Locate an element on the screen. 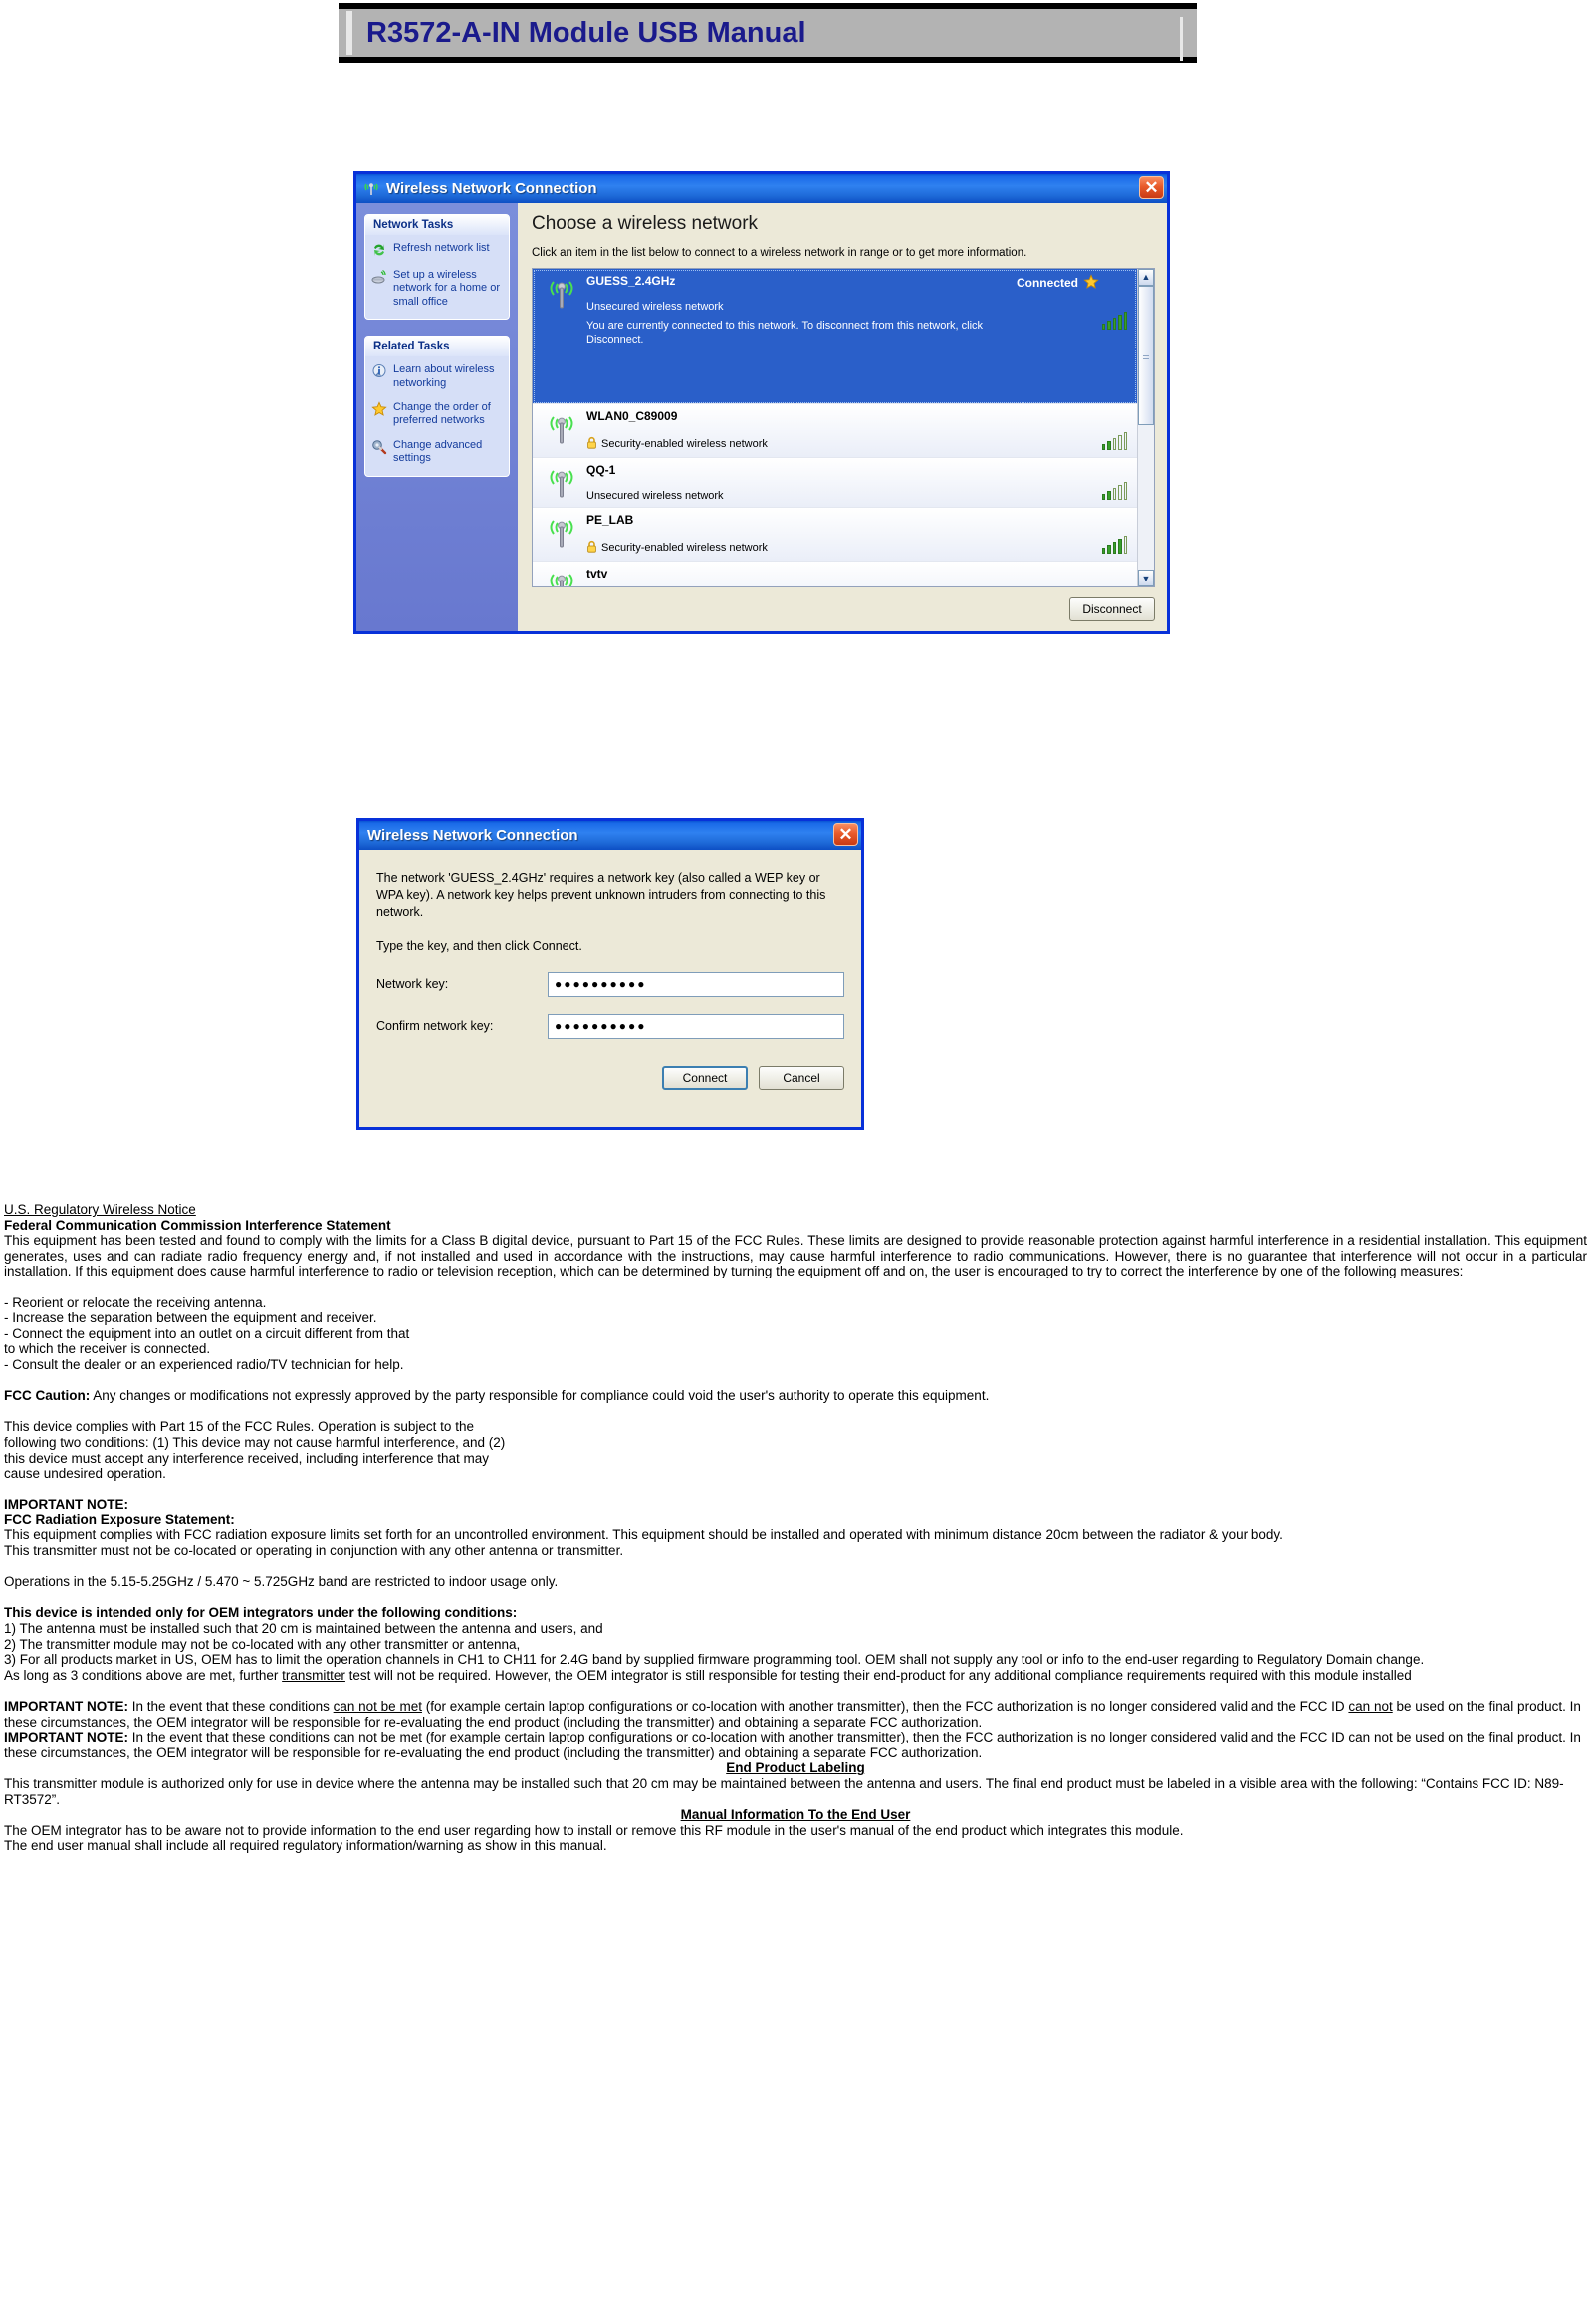 The width and height of the screenshot is (1591, 2324). network-key-row: Network key: ●●●●●●●●●● is located at coordinates (610, 984).